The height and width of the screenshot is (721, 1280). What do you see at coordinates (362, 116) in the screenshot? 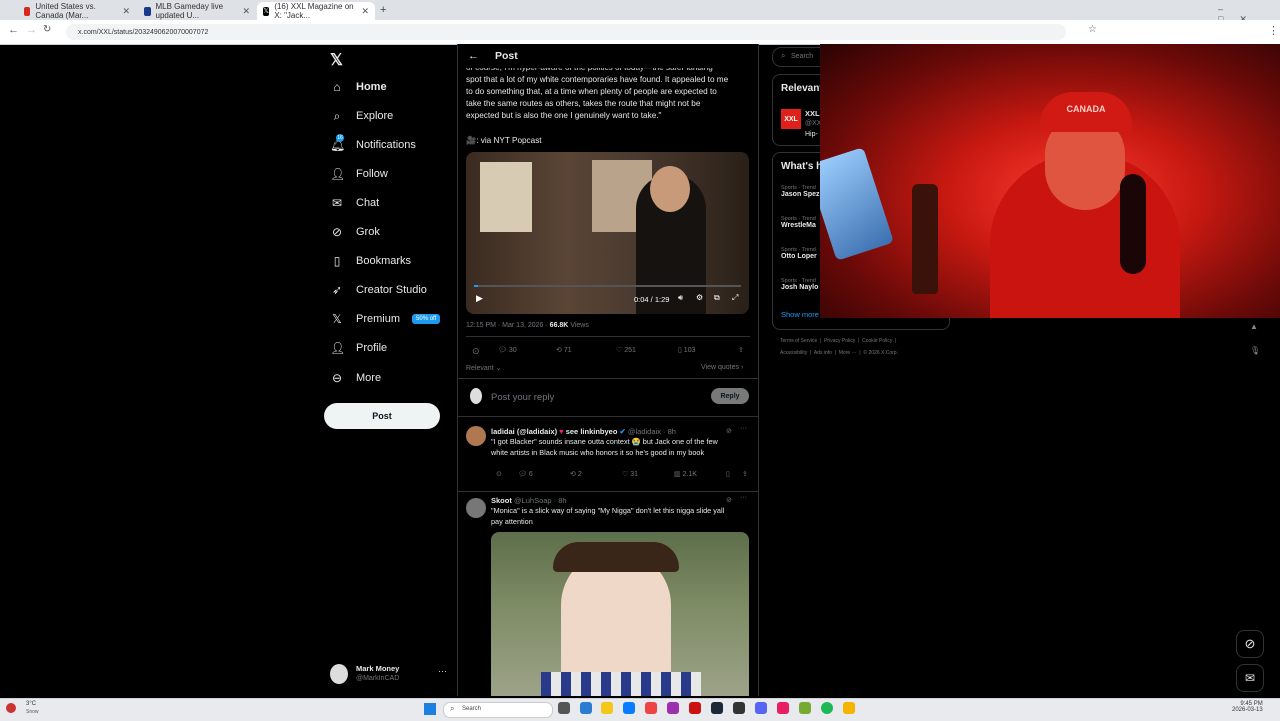
I see `sidebar-item-explore: ⌕ Explore` at bounding box center [362, 116].